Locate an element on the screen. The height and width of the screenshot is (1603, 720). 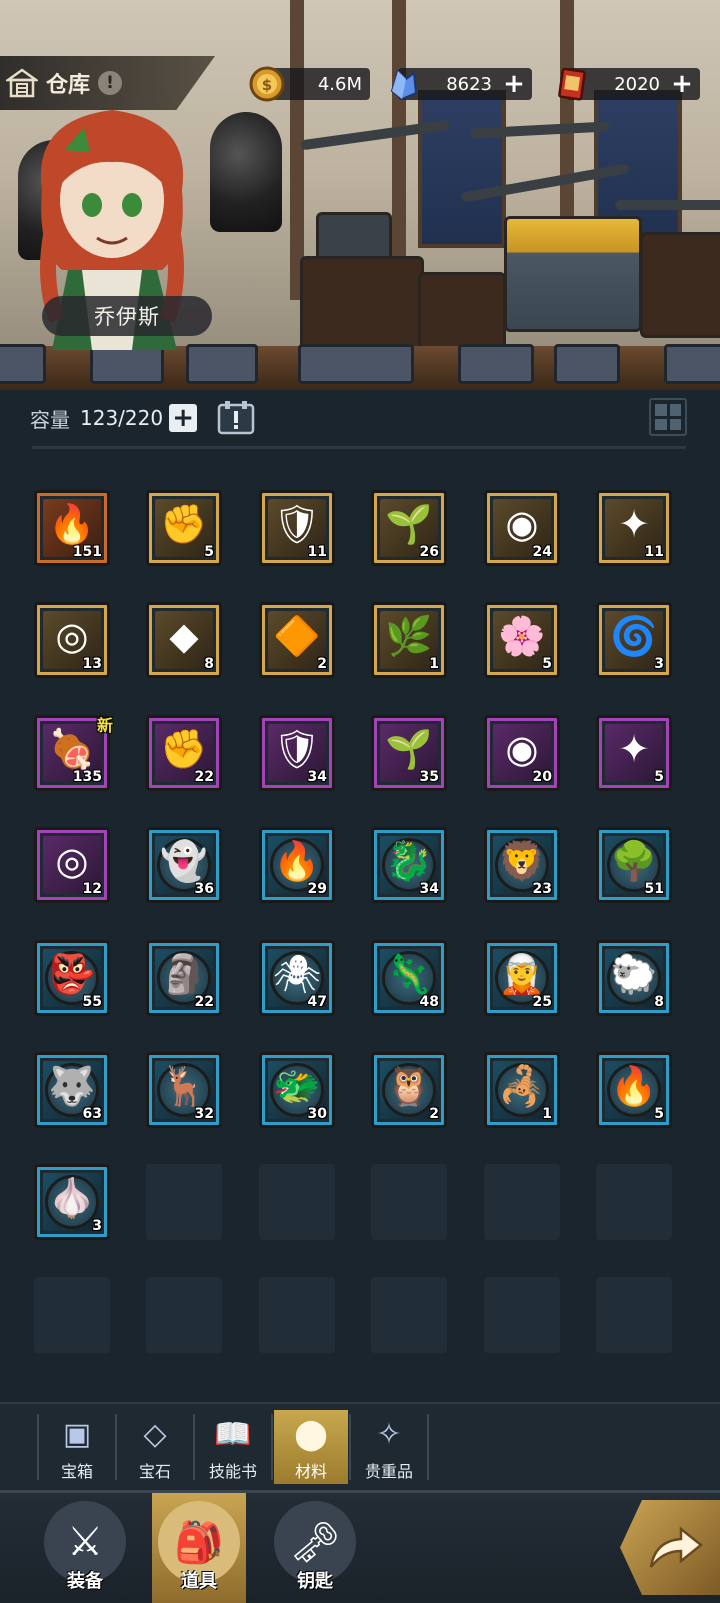
inventory-slot: ◉ 20 is located at coordinates (522, 753).